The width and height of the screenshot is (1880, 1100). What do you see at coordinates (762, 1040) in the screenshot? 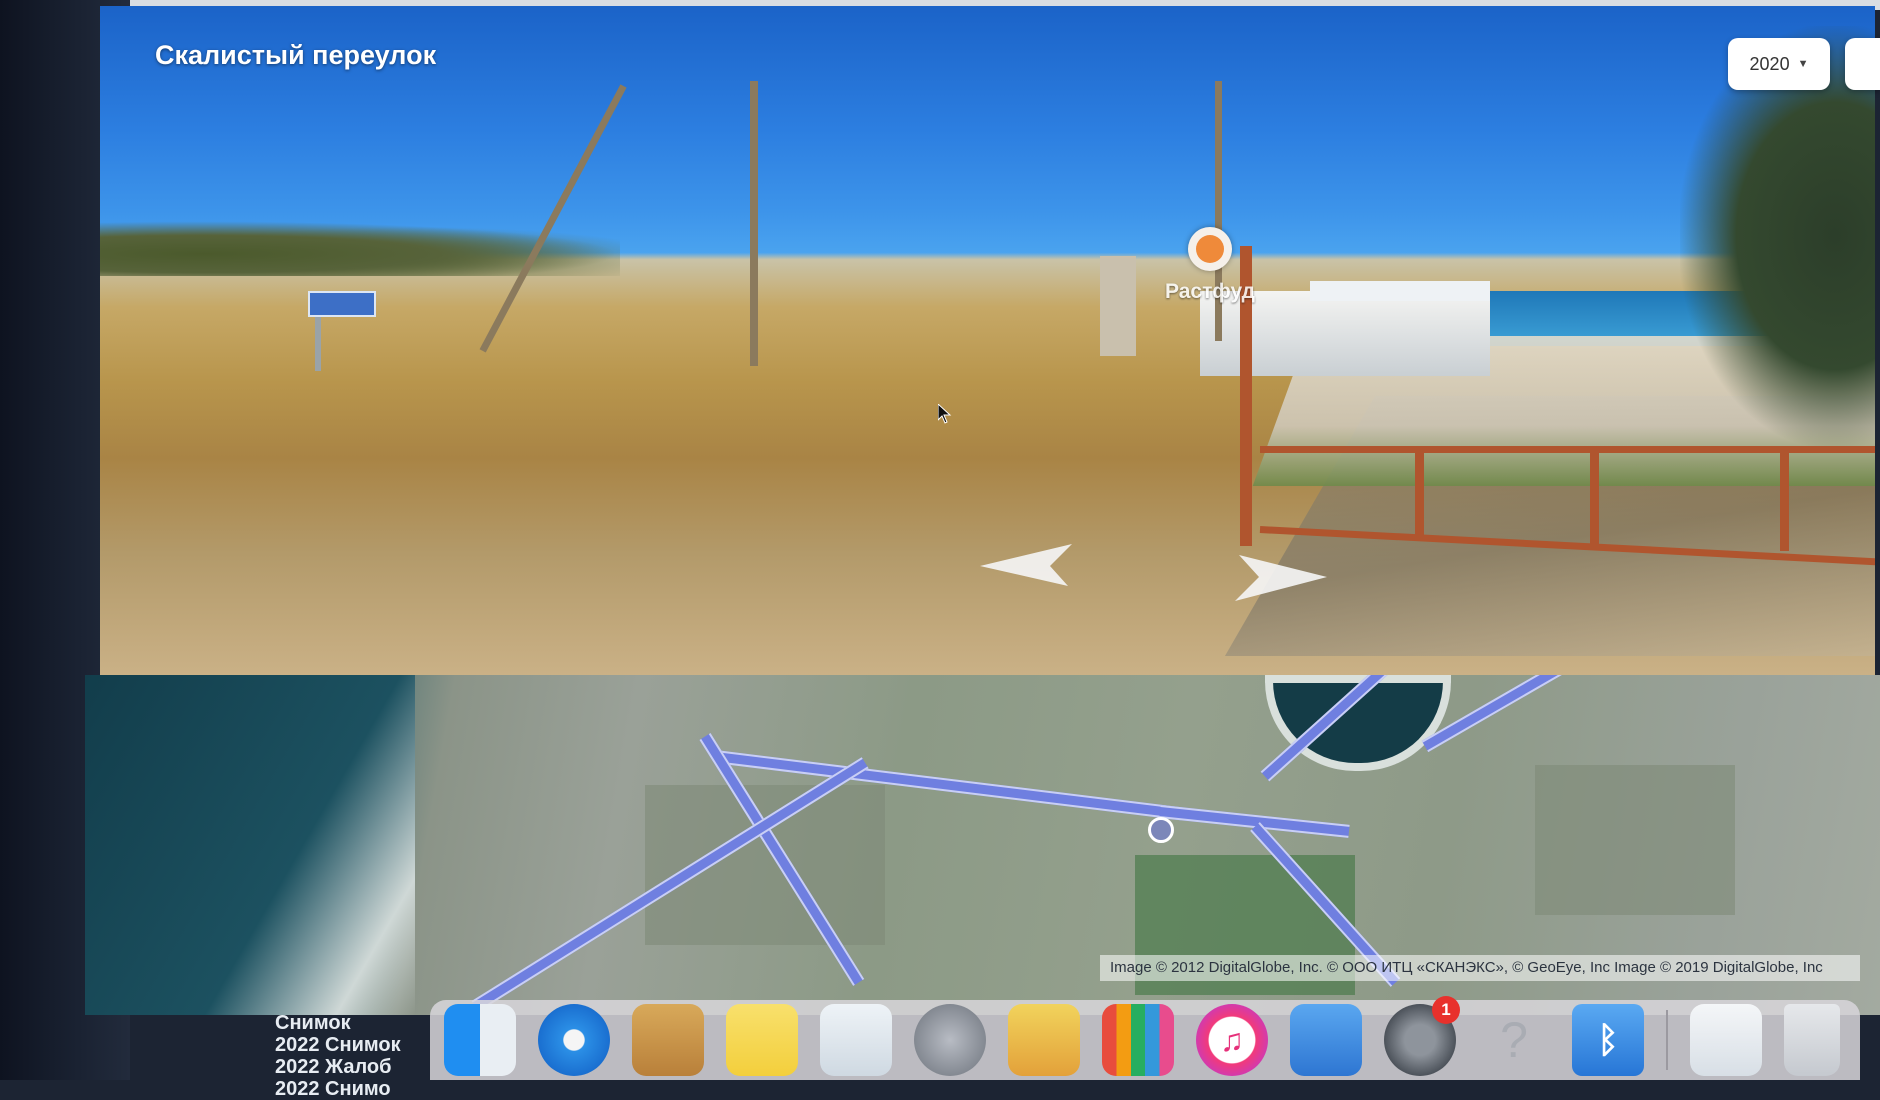
I see `stickies-icon` at bounding box center [762, 1040].